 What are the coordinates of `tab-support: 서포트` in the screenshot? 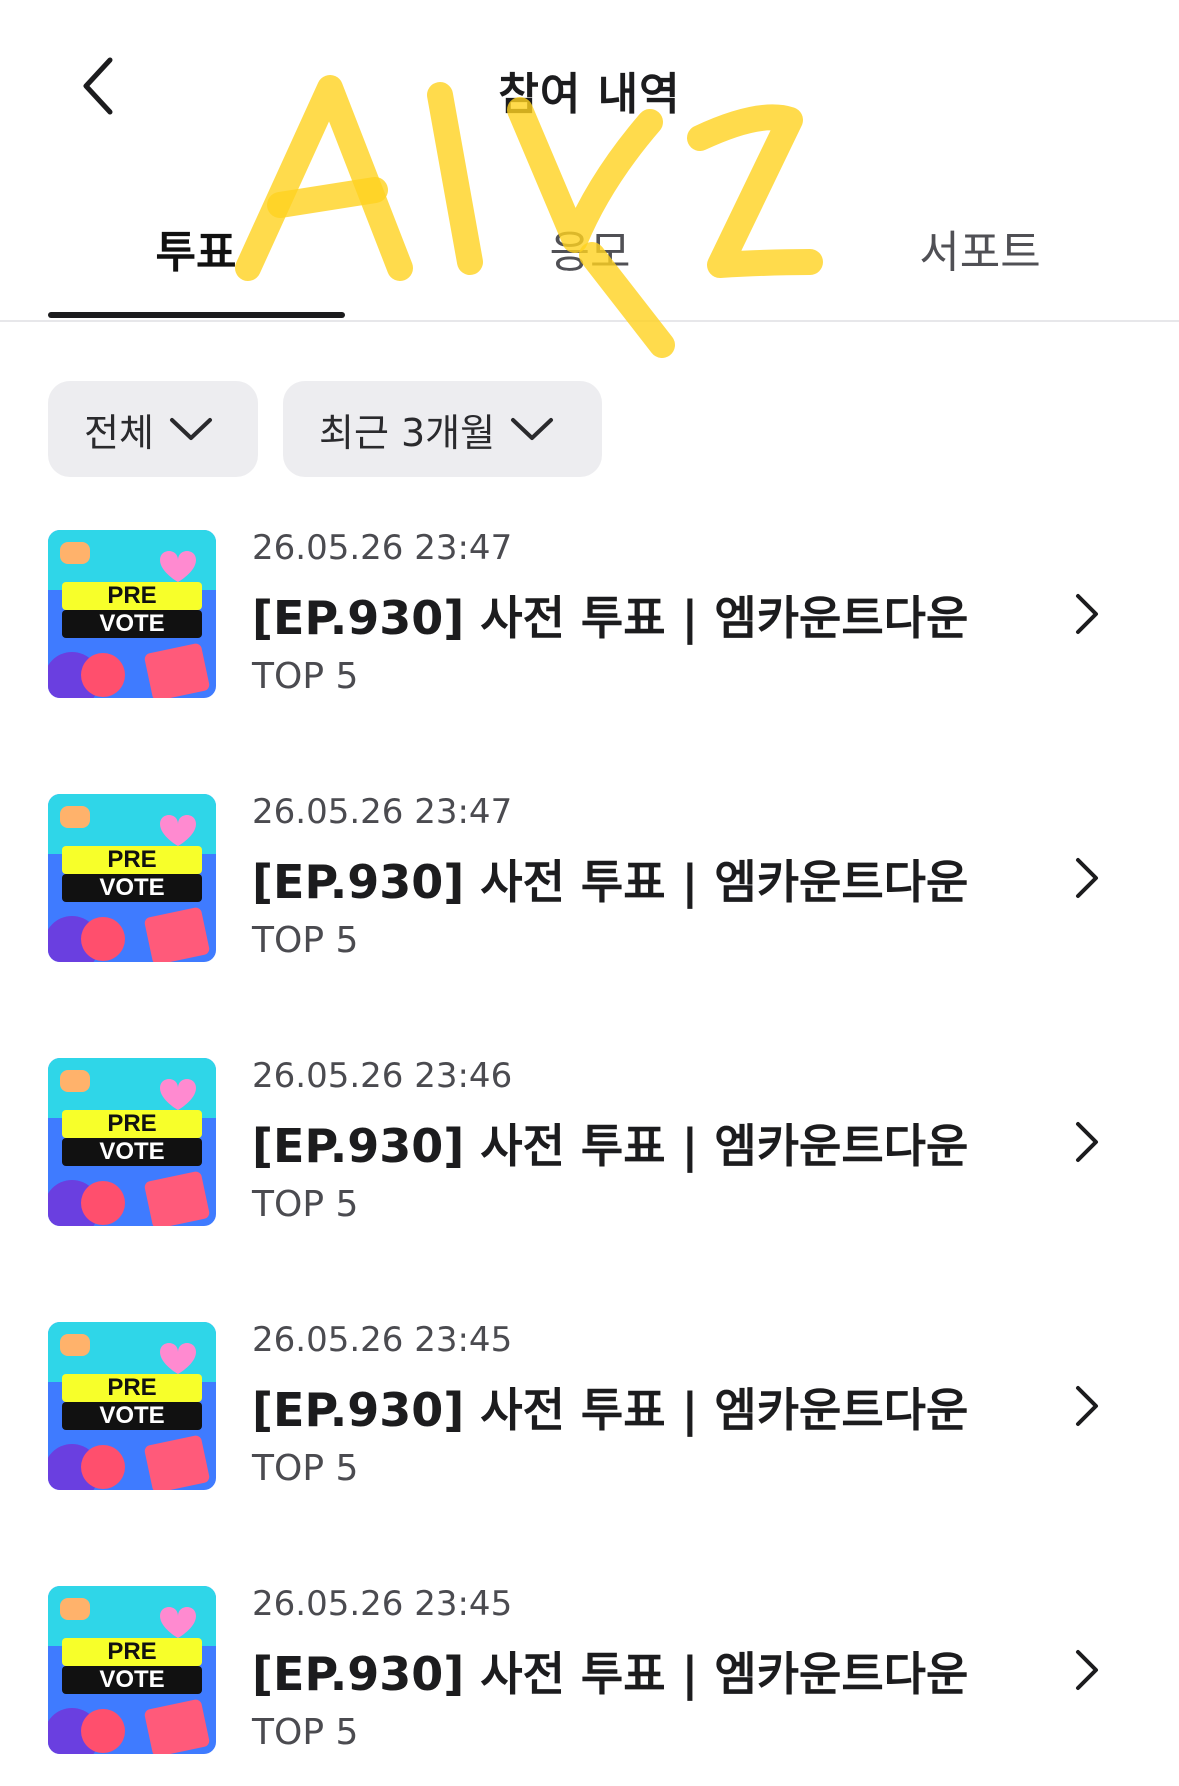 It's located at (980, 248).